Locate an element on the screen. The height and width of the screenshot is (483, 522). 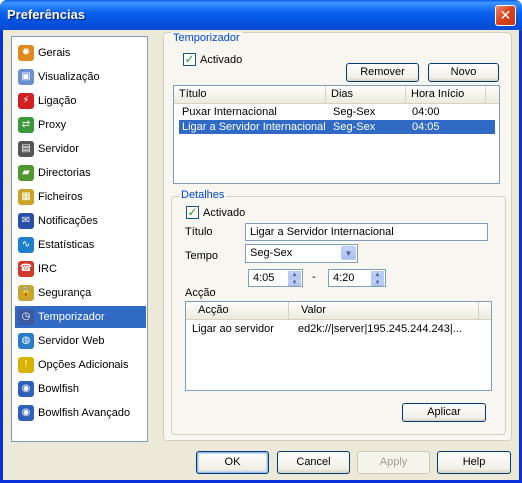
scheduler-enabled-label: Activado is located at coordinates (221, 59).